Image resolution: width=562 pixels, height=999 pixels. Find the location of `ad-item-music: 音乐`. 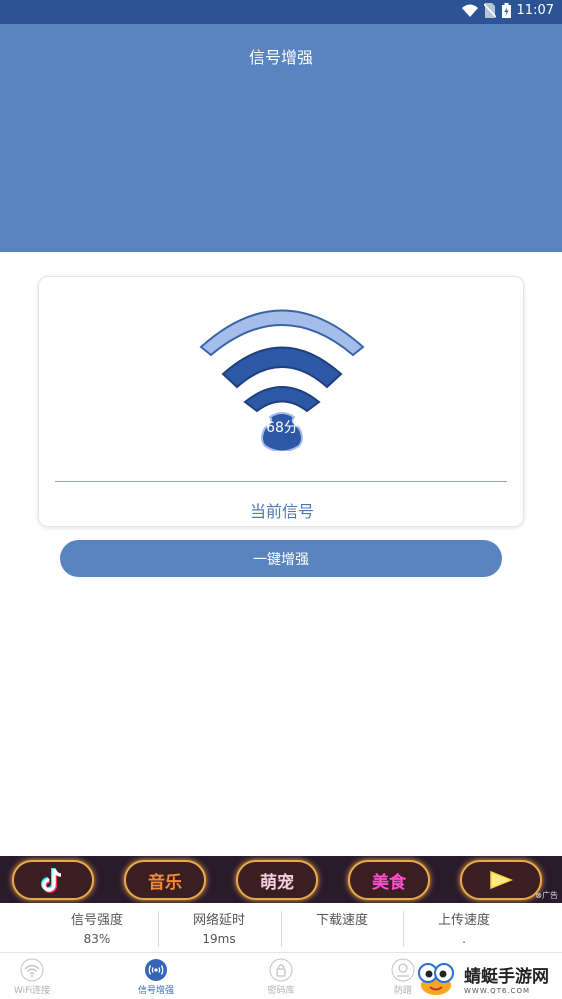

ad-item-music: 音乐 is located at coordinates (165, 880).